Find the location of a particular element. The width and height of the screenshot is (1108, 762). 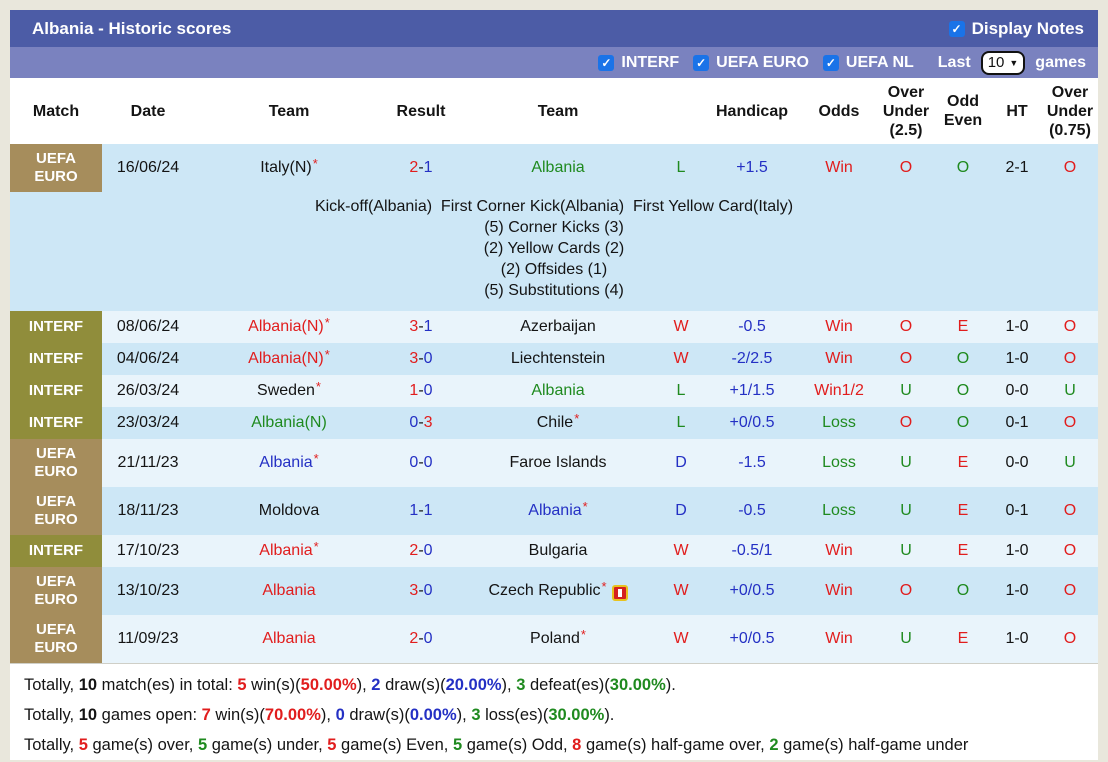

over-under-075: O is located at coordinates (1070, 168).